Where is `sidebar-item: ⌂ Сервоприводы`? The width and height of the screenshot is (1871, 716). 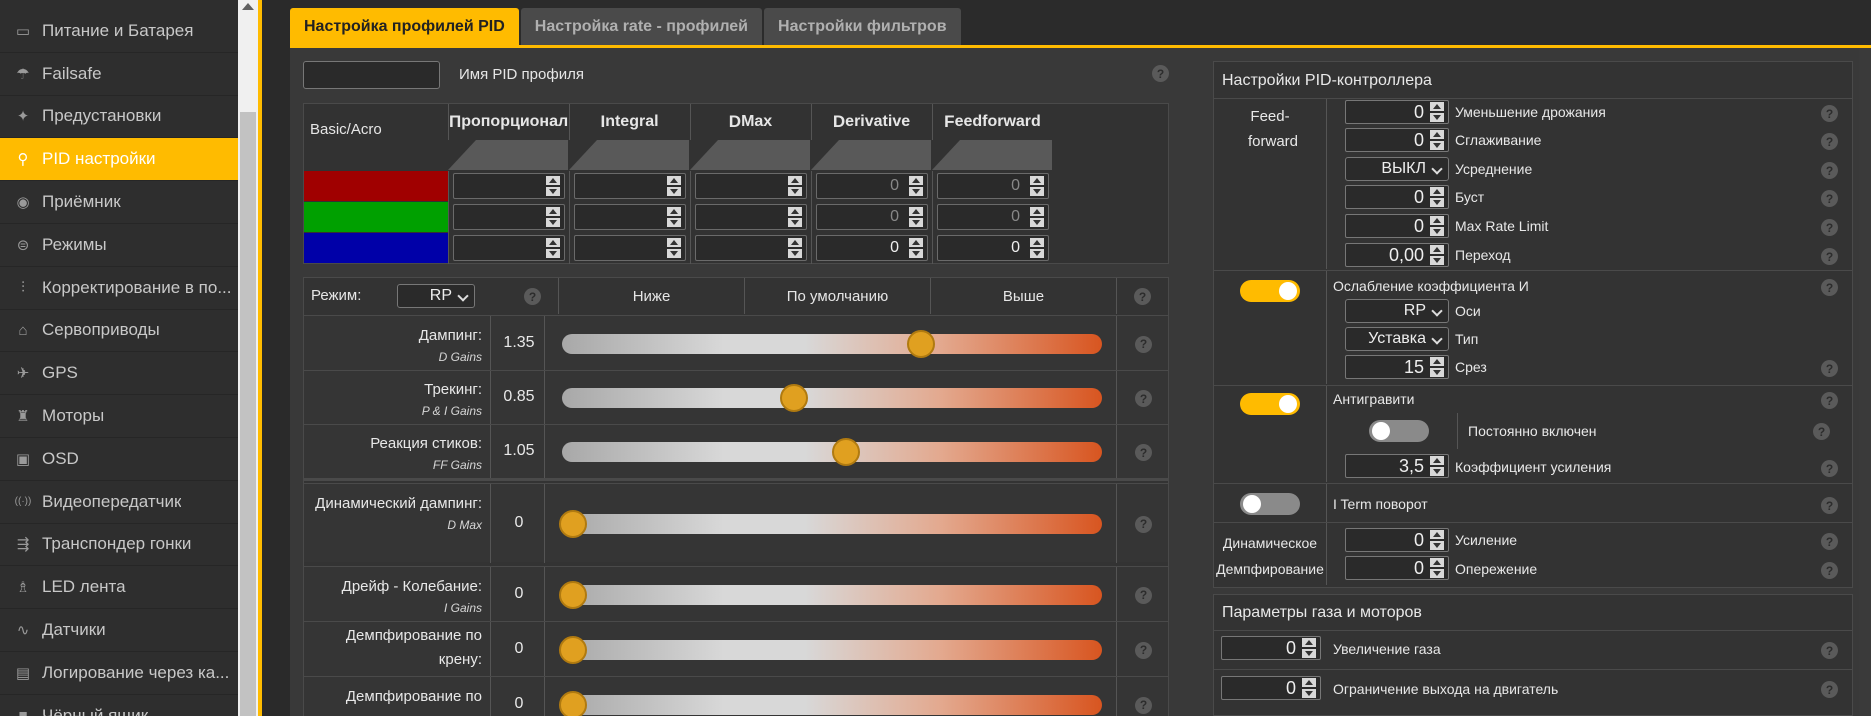 sidebar-item: ⌂ Сервоприводы is located at coordinates (119, 331).